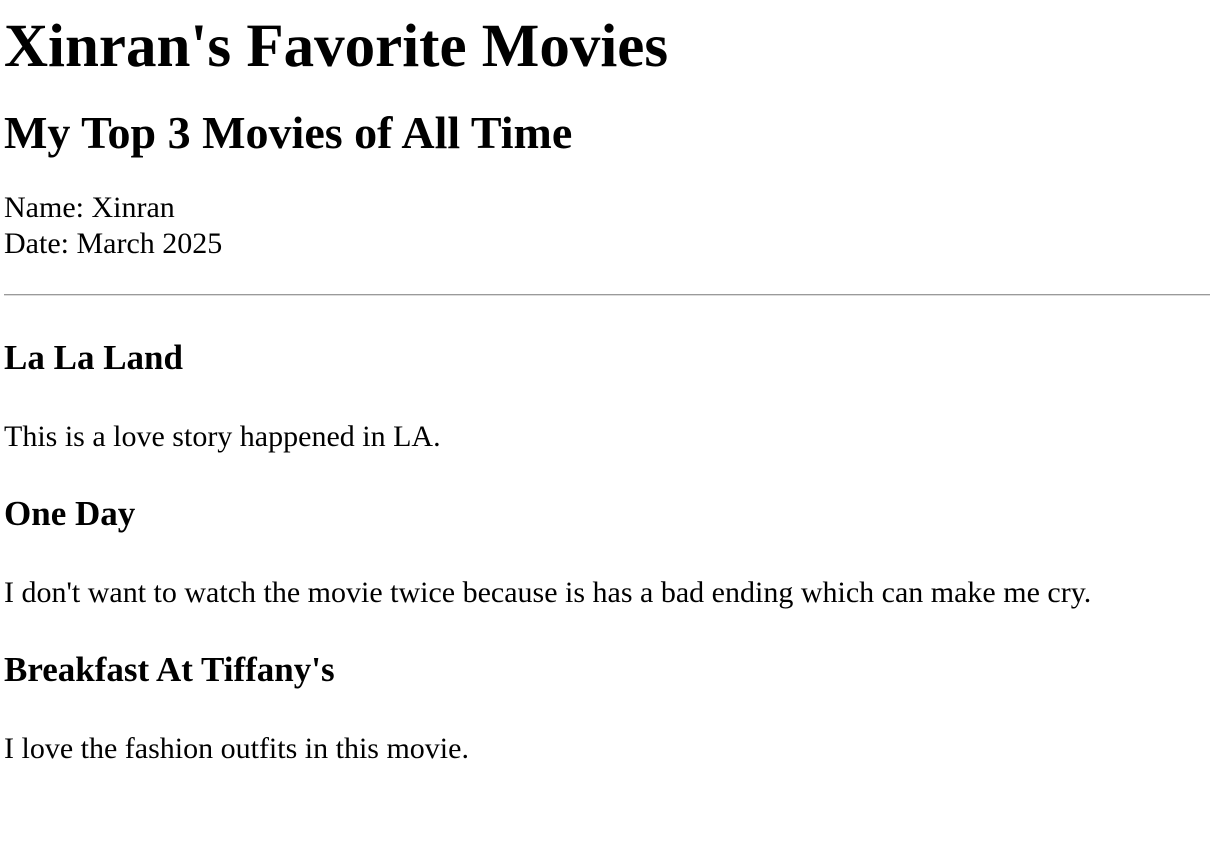 This screenshot has height=842, width=1210. Describe the element at coordinates (169, 669) in the screenshot. I see `movie-title: Breakfast At Tiffany's` at that location.